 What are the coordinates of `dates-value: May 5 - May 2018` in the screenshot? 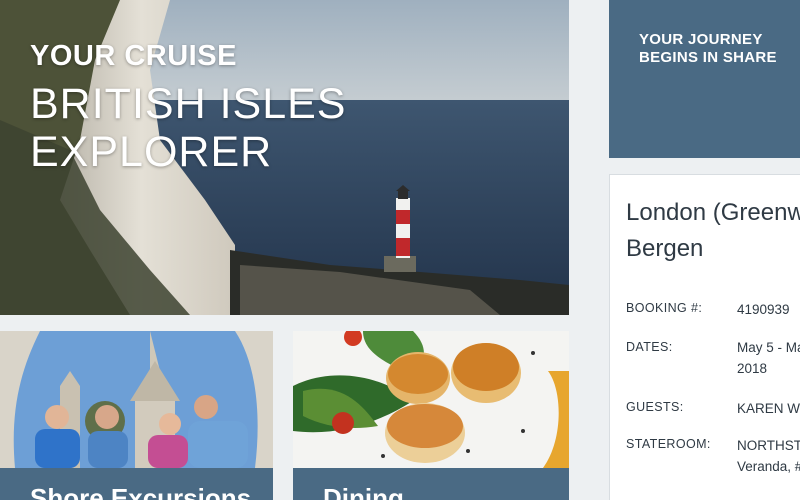 It's located at (768, 358).